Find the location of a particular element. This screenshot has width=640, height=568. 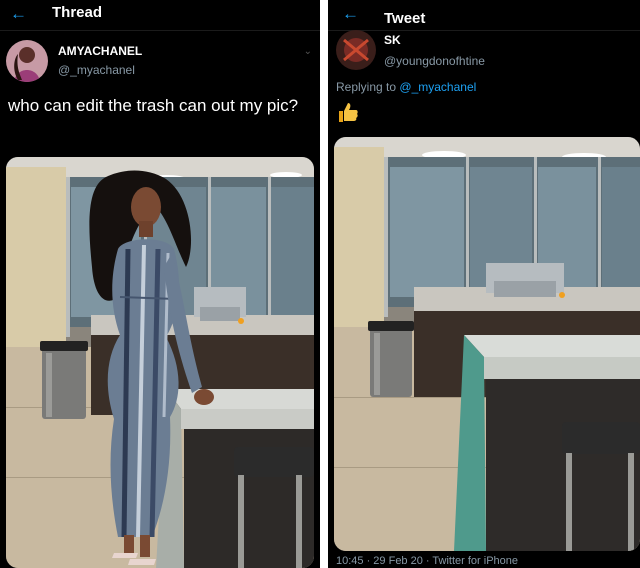

tweet-timestamp: 10:45 · 29 Feb 20 · Twitter for iPhone is located at coordinates (427, 561).